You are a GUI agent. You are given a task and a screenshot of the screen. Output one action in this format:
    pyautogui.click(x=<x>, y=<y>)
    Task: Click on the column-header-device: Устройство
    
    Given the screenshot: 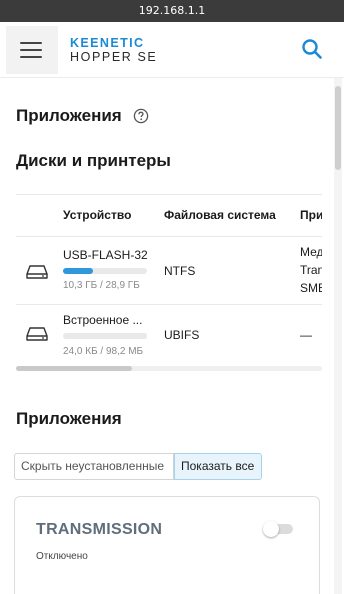 What is the action you would take?
    pyautogui.click(x=97, y=215)
    